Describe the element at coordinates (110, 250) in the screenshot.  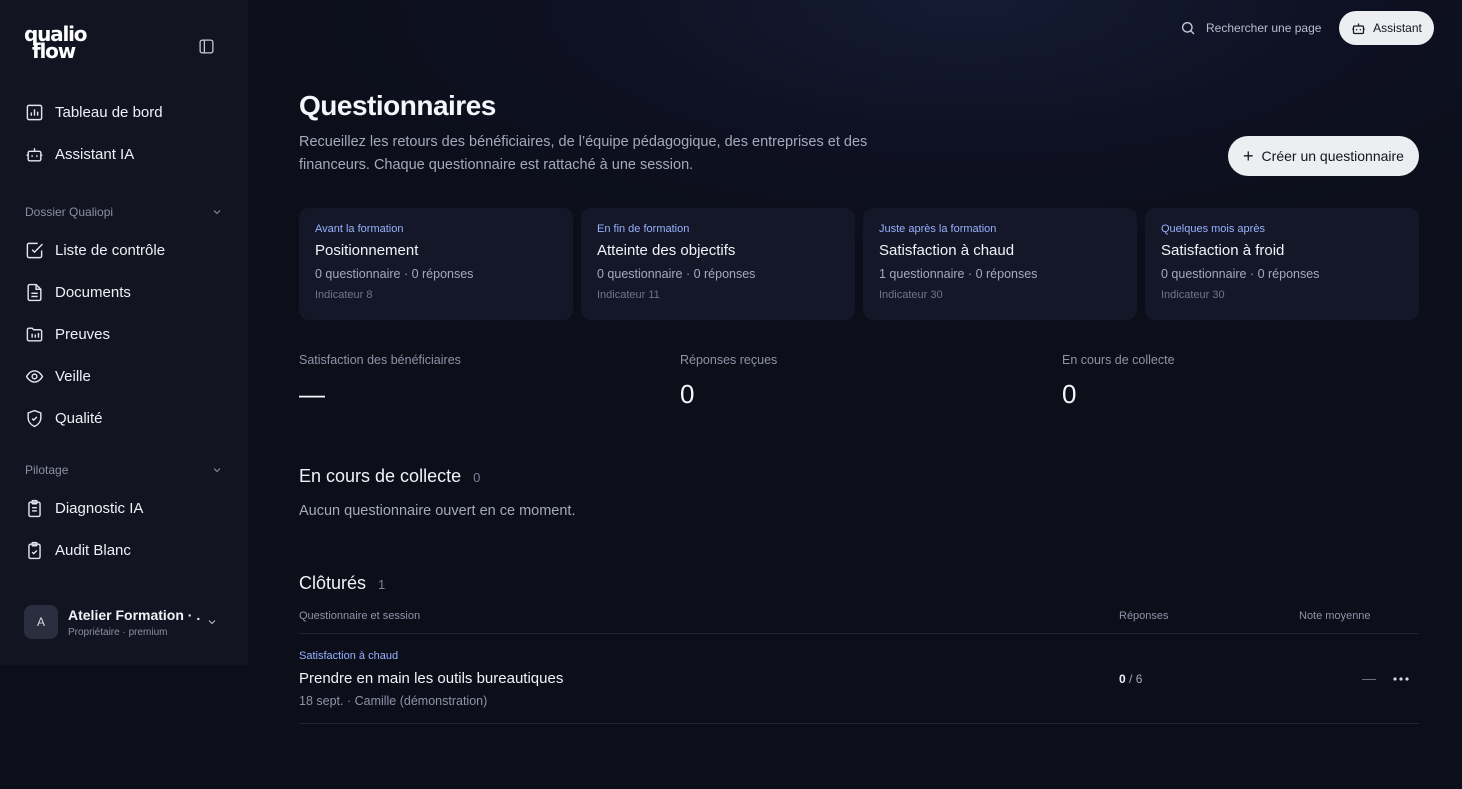
I see `sidebar-item-label: Liste de contrôle` at that location.